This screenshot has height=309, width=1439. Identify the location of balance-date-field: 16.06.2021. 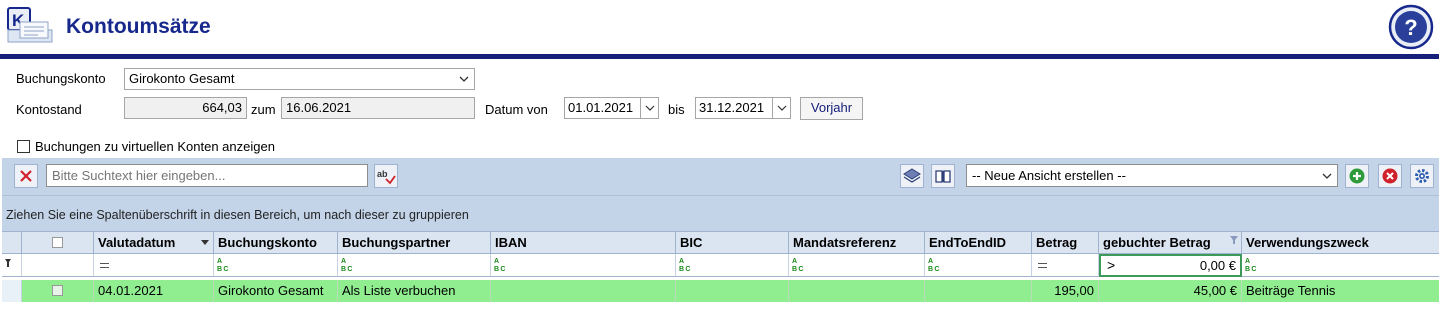
(378, 108).